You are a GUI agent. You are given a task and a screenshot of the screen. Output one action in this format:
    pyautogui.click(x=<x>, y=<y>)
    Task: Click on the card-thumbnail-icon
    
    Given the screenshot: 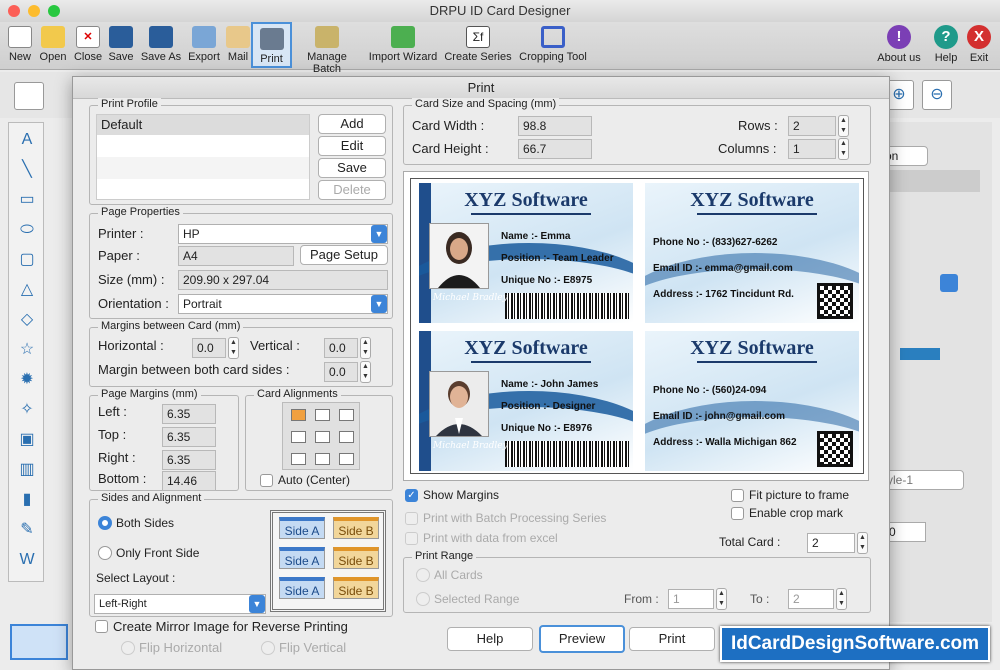 What is the action you would take?
    pyautogui.click(x=39, y=642)
    